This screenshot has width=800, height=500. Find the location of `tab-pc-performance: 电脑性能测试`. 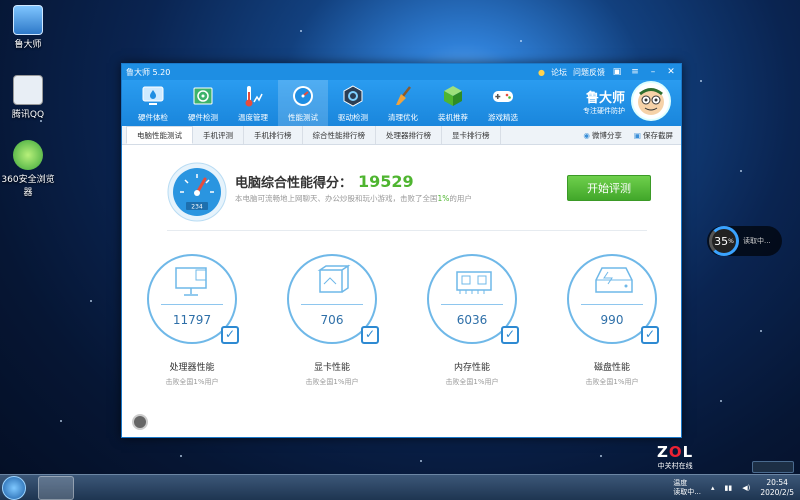

tab-pc-performance: 电脑性能测试 is located at coordinates (159, 135).